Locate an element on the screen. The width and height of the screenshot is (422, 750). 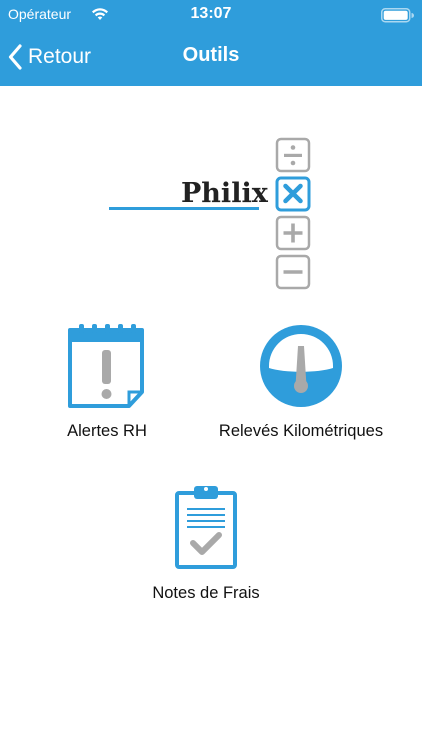
tool-label: Alertes RH is located at coordinates (107, 431).